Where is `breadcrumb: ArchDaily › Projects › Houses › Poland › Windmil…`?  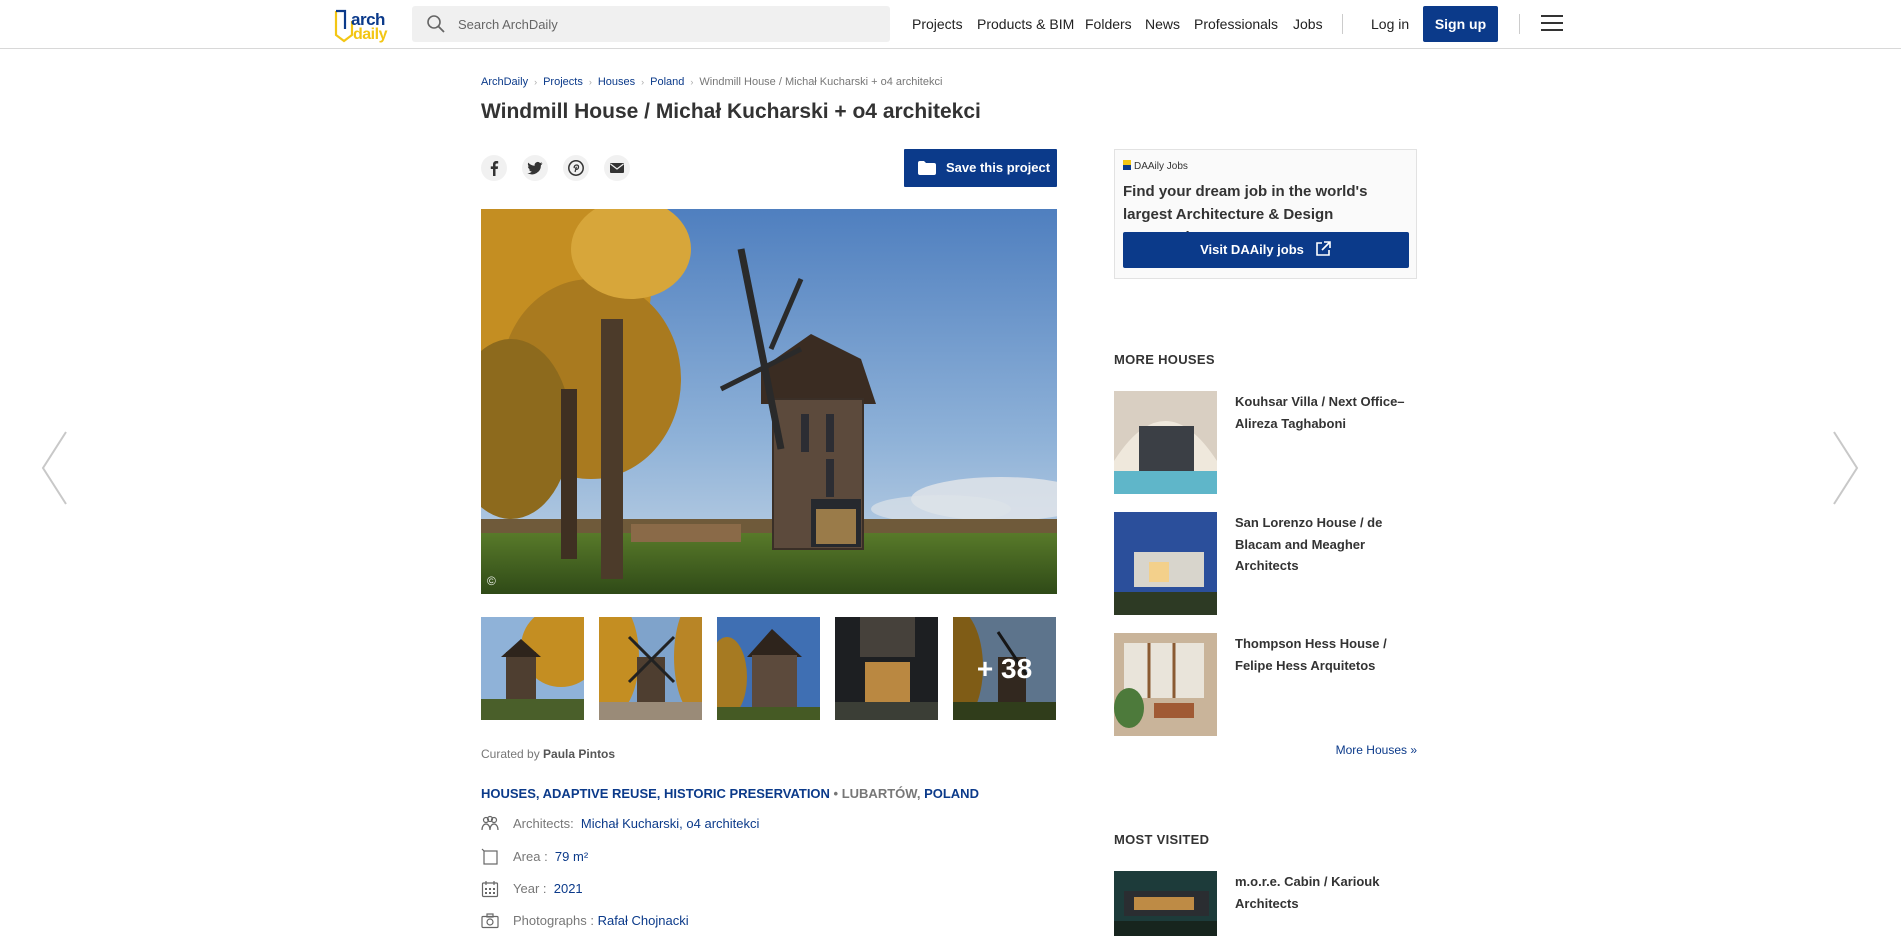
breadcrumb: ArchDaily › Projects › Houses › Poland › Windmil… is located at coordinates (712, 82).